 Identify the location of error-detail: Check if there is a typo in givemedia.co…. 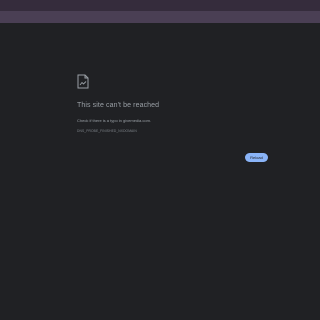
(114, 120).